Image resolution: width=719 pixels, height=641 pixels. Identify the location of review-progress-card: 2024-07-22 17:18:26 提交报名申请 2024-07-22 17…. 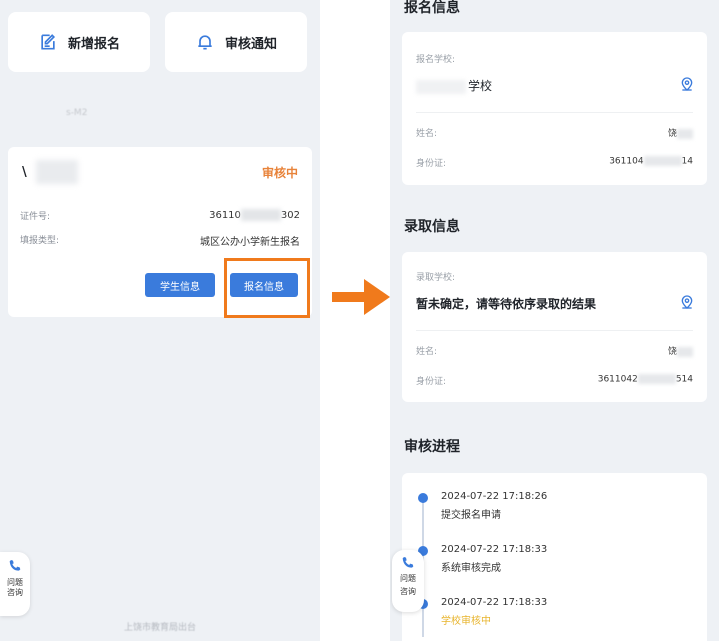
(554, 557).